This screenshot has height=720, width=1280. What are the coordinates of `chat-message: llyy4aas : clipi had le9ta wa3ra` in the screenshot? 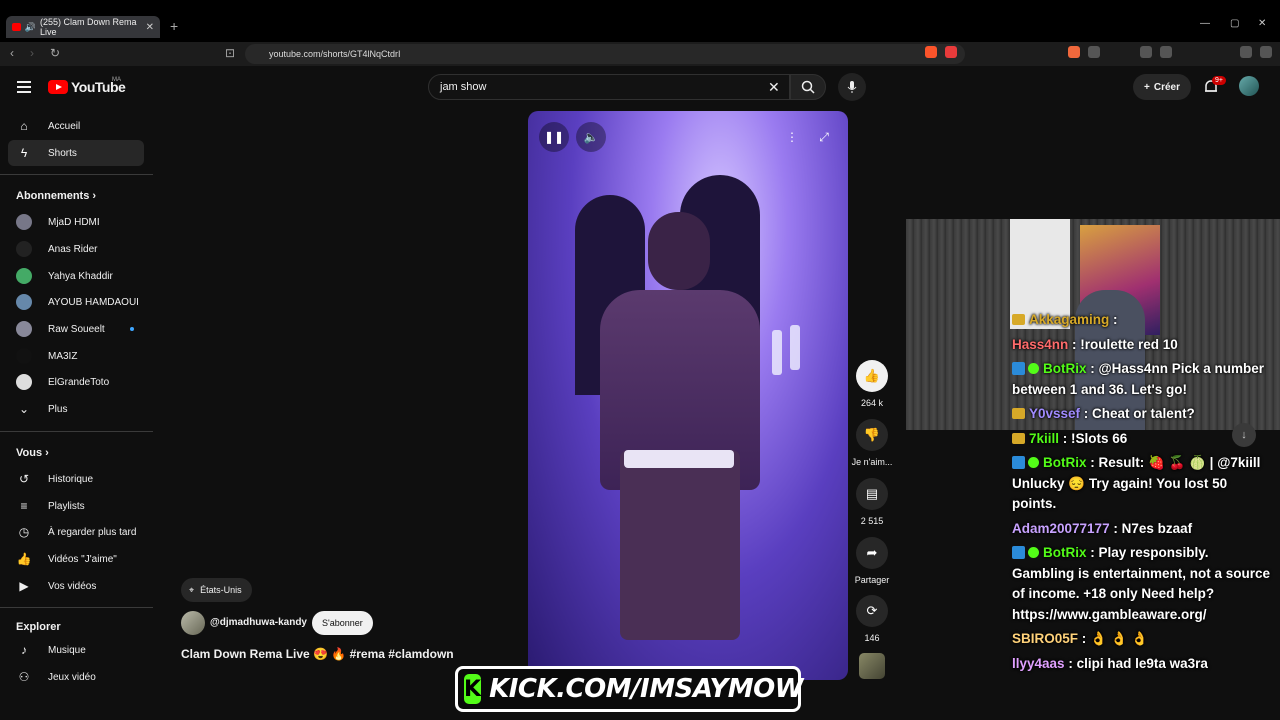 It's located at (1110, 663).